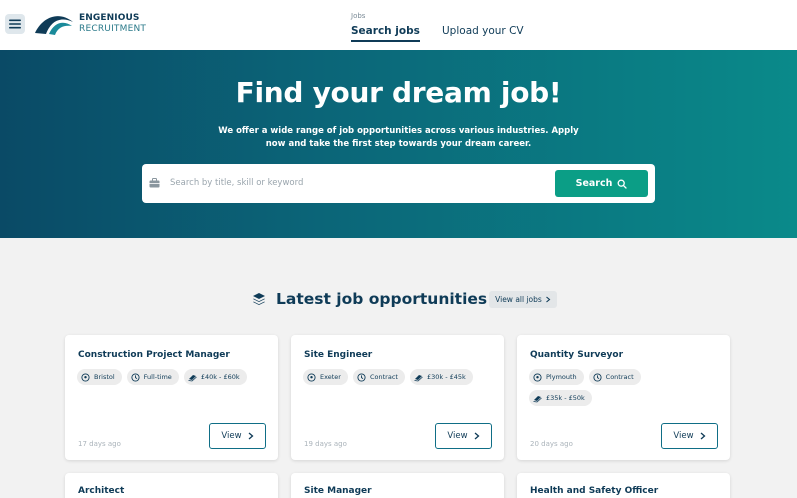 The width and height of the screenshot is (797, 498). I want to click on section-title: Latest job opportunities, so click(382, 299).